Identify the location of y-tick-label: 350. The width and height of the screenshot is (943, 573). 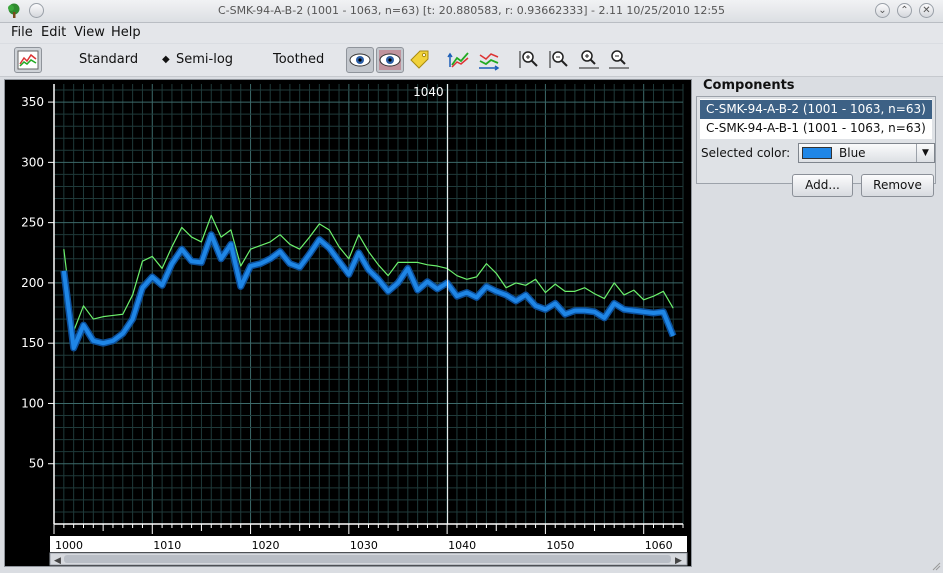
(32, 102).